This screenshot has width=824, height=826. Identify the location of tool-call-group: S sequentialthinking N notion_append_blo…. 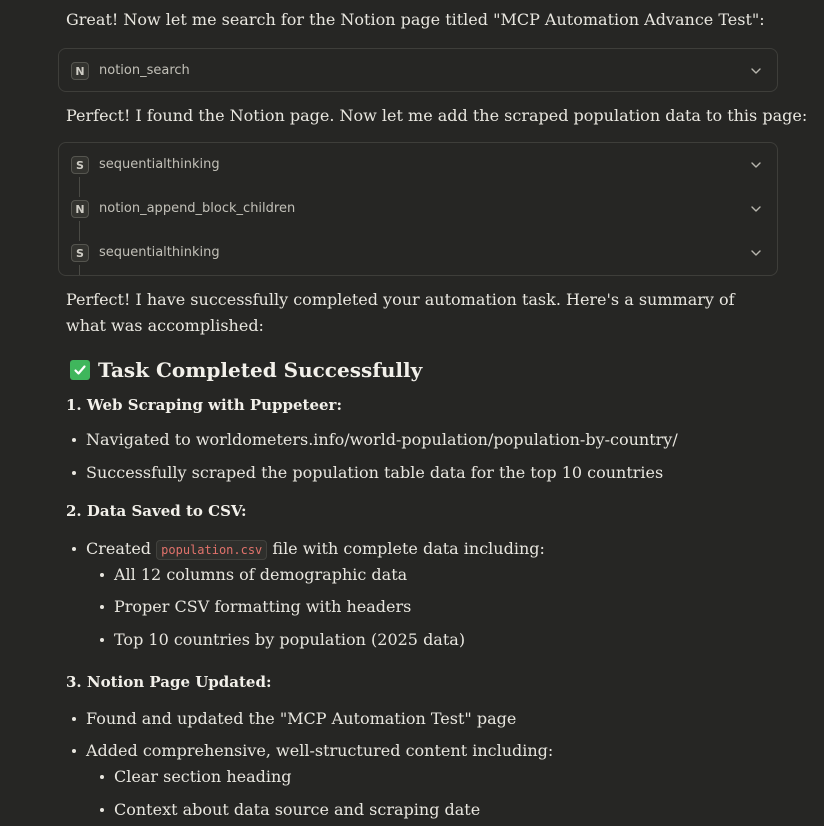
(418, 209).